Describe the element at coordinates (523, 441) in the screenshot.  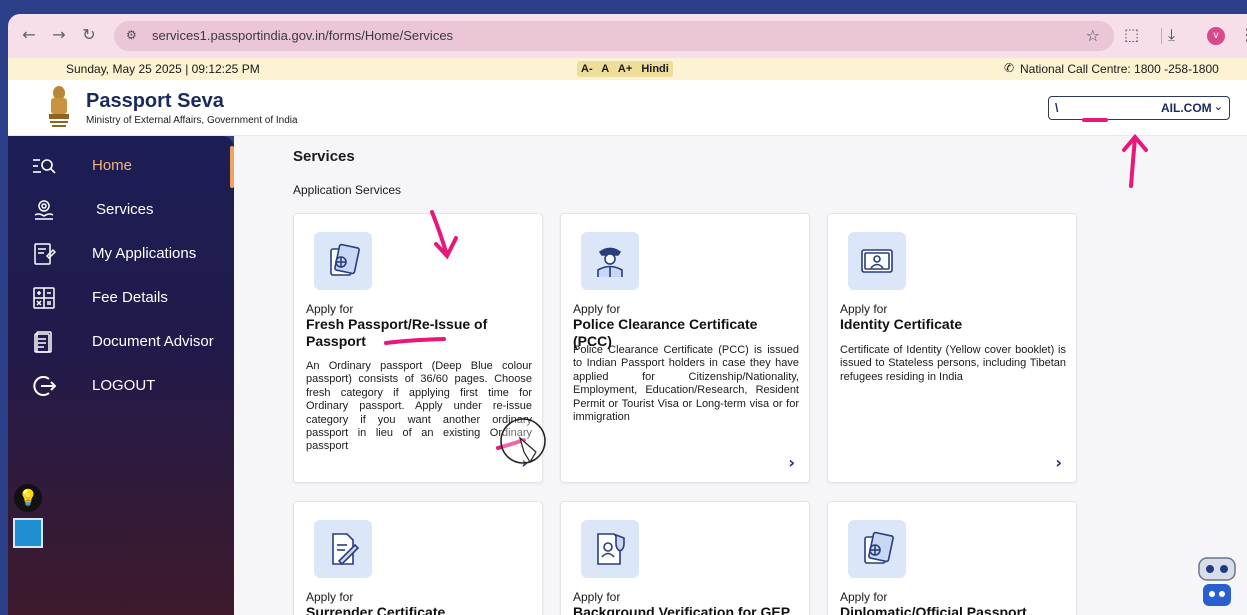
I see `pointer-cursor-icon` at that location.